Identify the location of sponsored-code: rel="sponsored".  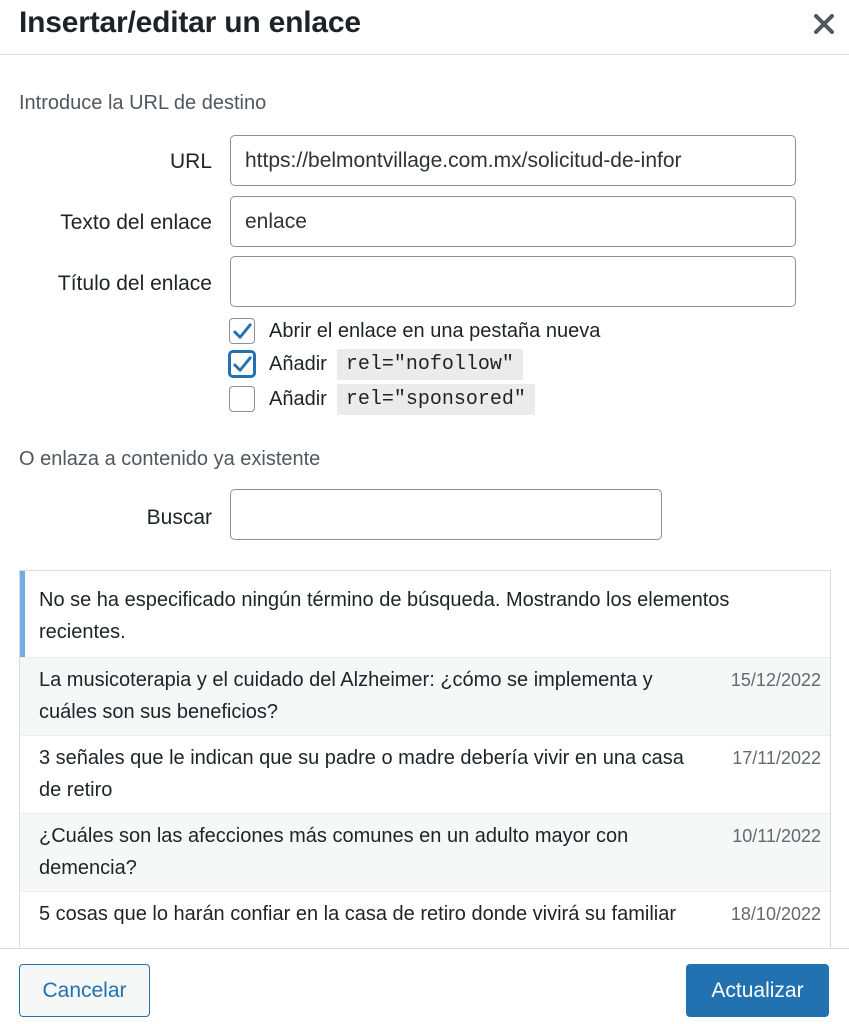
(435, 399).